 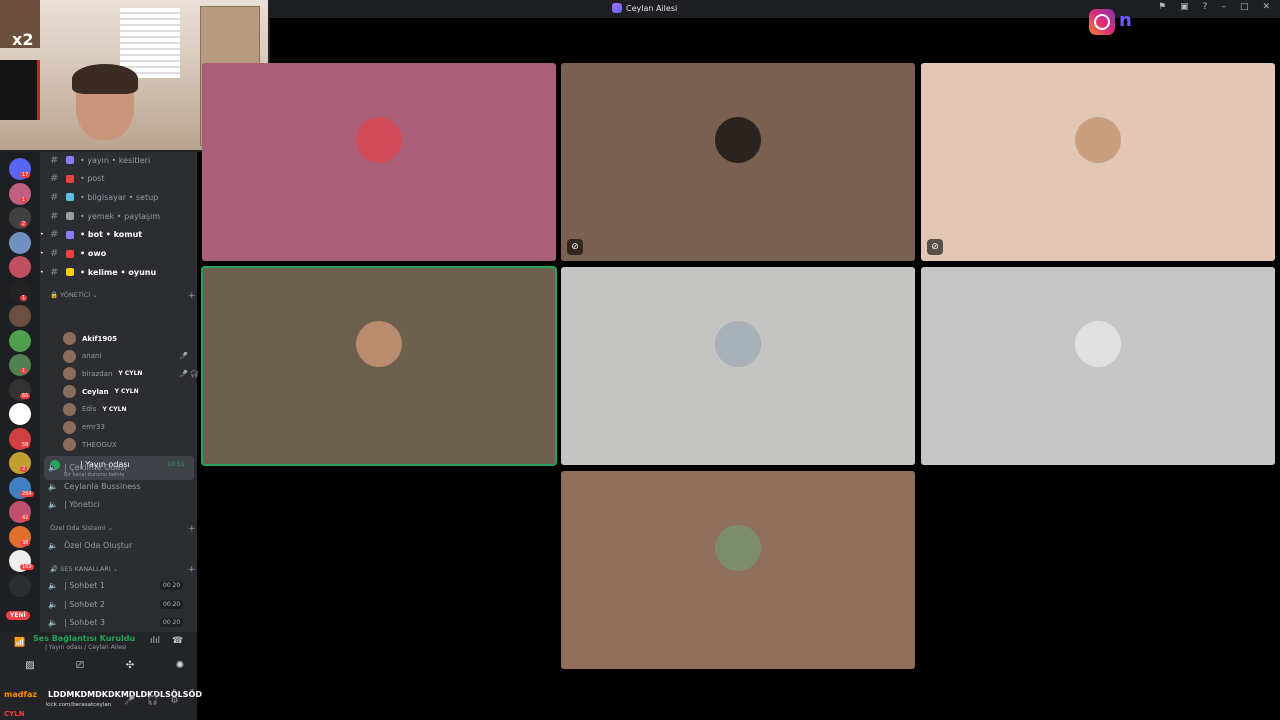 What do you see at coordinates (116, 622) in the screenshot?
I see `voice-channel: 🔈 | Sohbet 3 00 20` at bounding box center [116, 622].